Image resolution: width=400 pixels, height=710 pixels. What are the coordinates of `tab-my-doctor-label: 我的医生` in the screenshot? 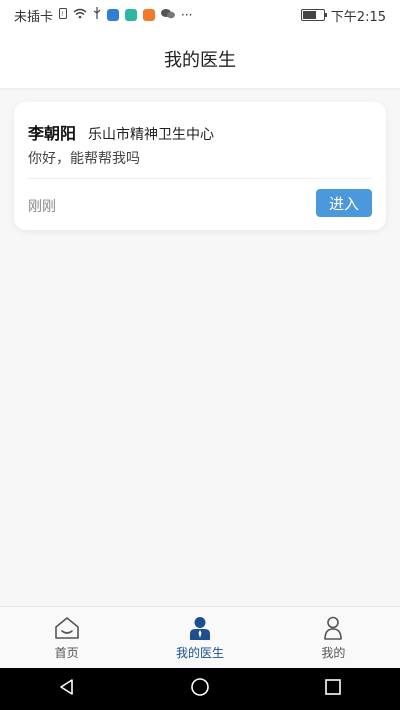 It's located at (199, 652).